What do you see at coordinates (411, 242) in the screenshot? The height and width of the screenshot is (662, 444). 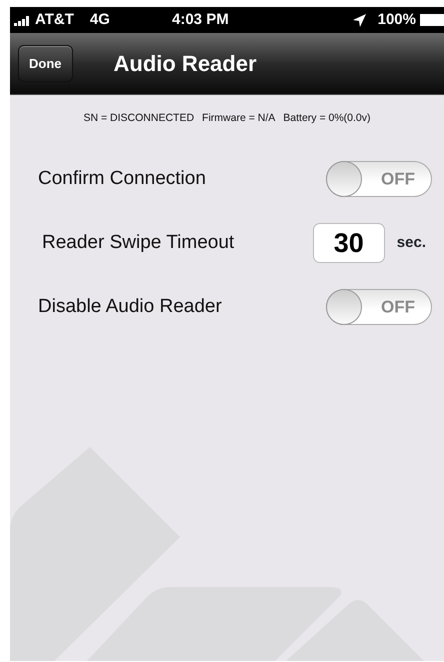 I see `unit-label: sec.` at bounding box center [411, 242].